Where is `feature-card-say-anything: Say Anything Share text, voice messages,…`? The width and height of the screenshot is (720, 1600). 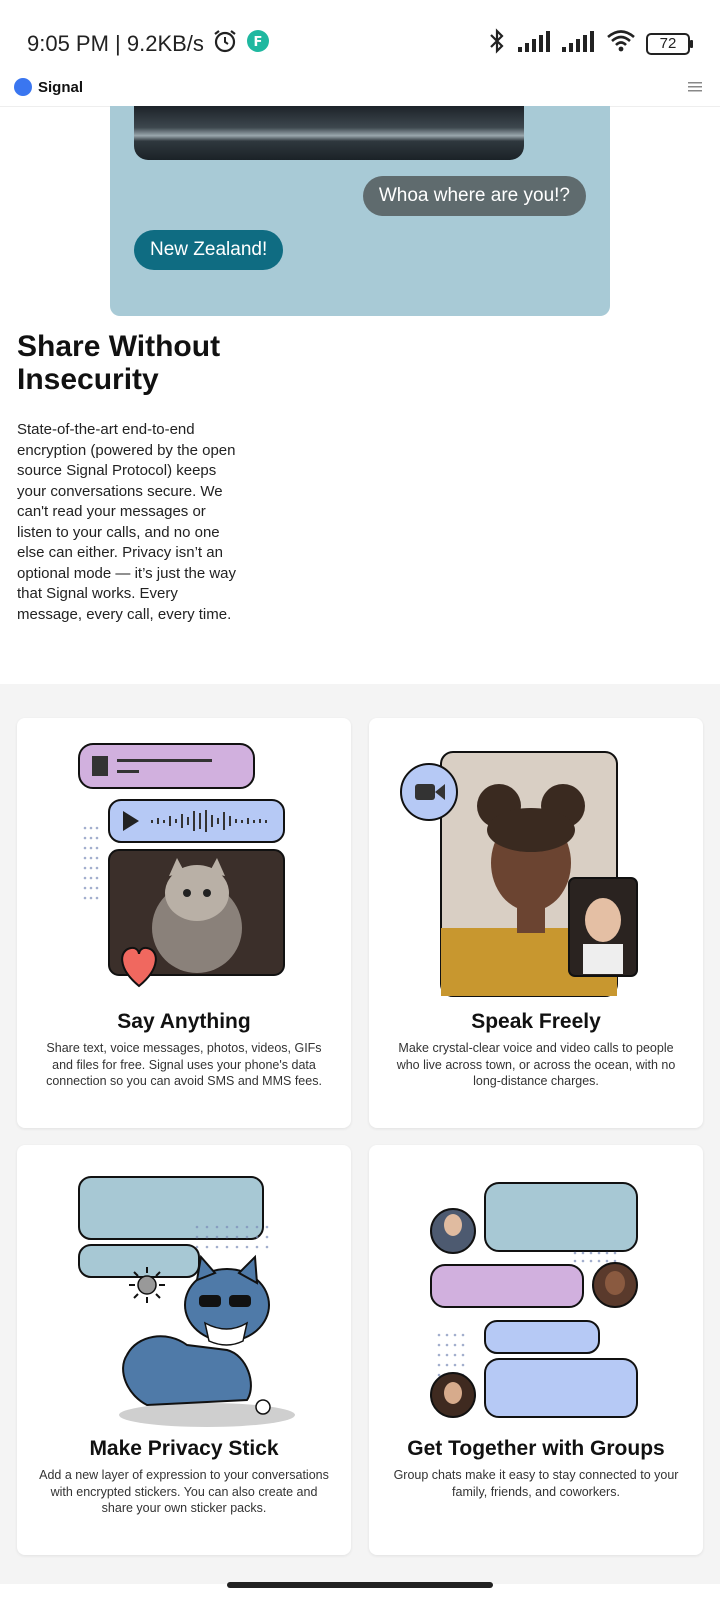 feature-card-say-anything: Say Anything Share text, voice messages,… is located at coordinates (184, 923).